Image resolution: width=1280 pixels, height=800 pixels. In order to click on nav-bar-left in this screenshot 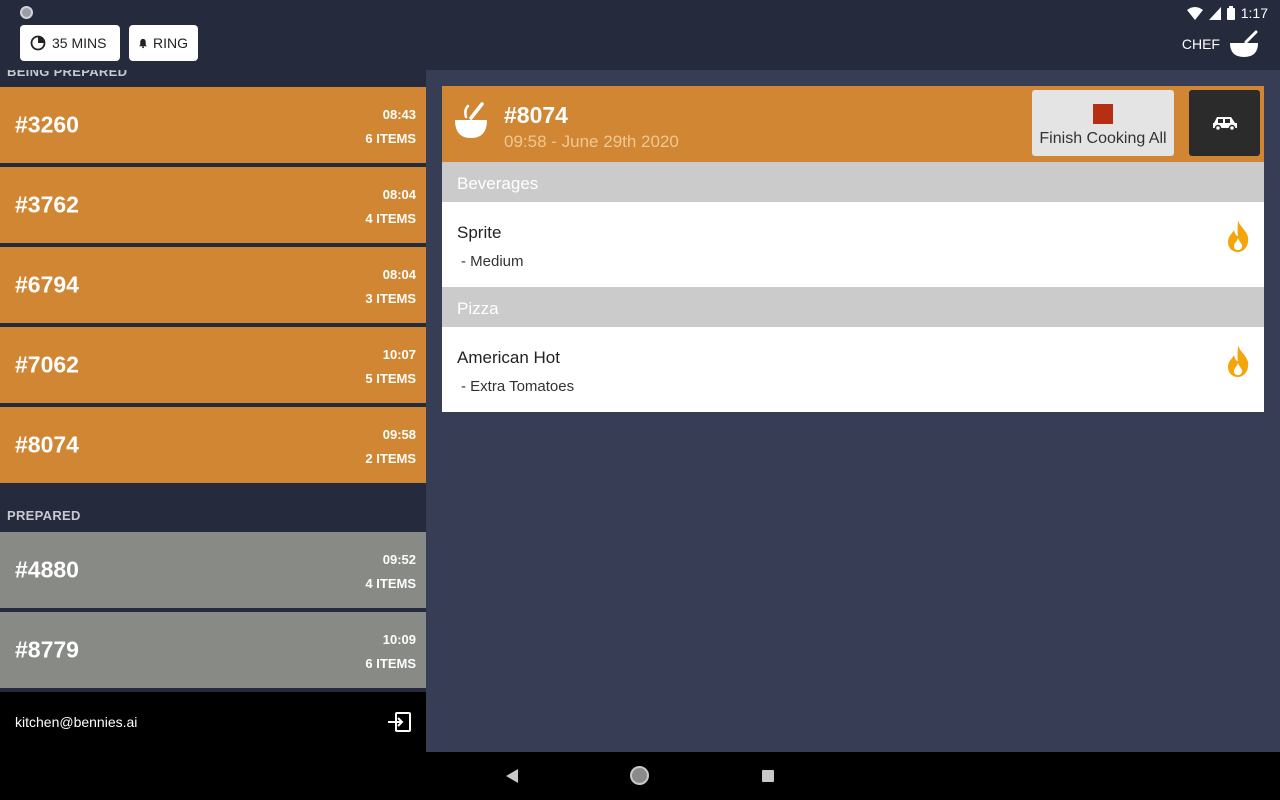, I will do `click(213, 776)`.